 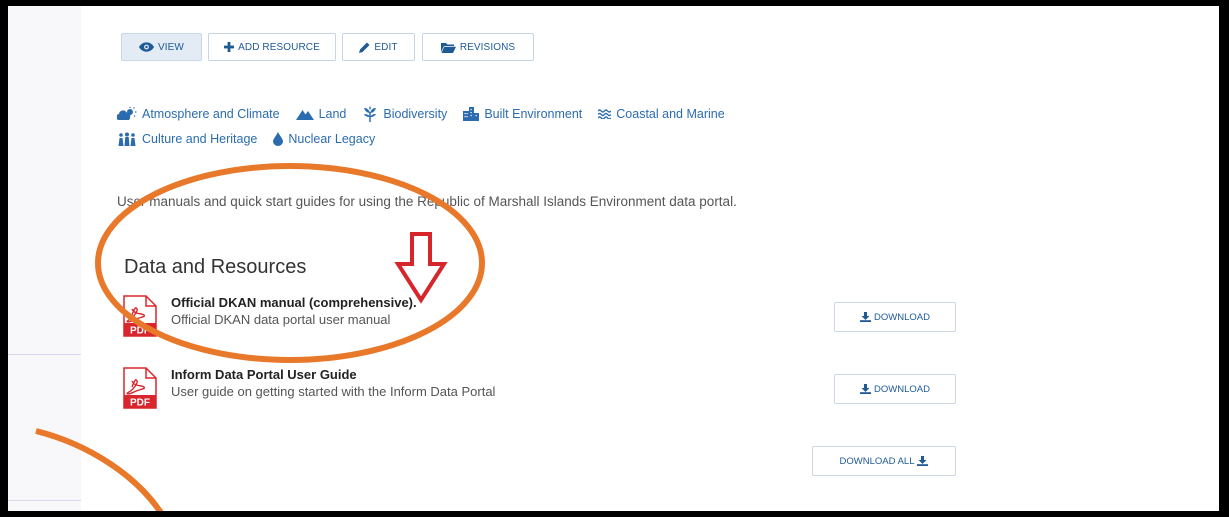 I want to click on tag-biodiversity: Biodiversity, so click(x=404, y=114).